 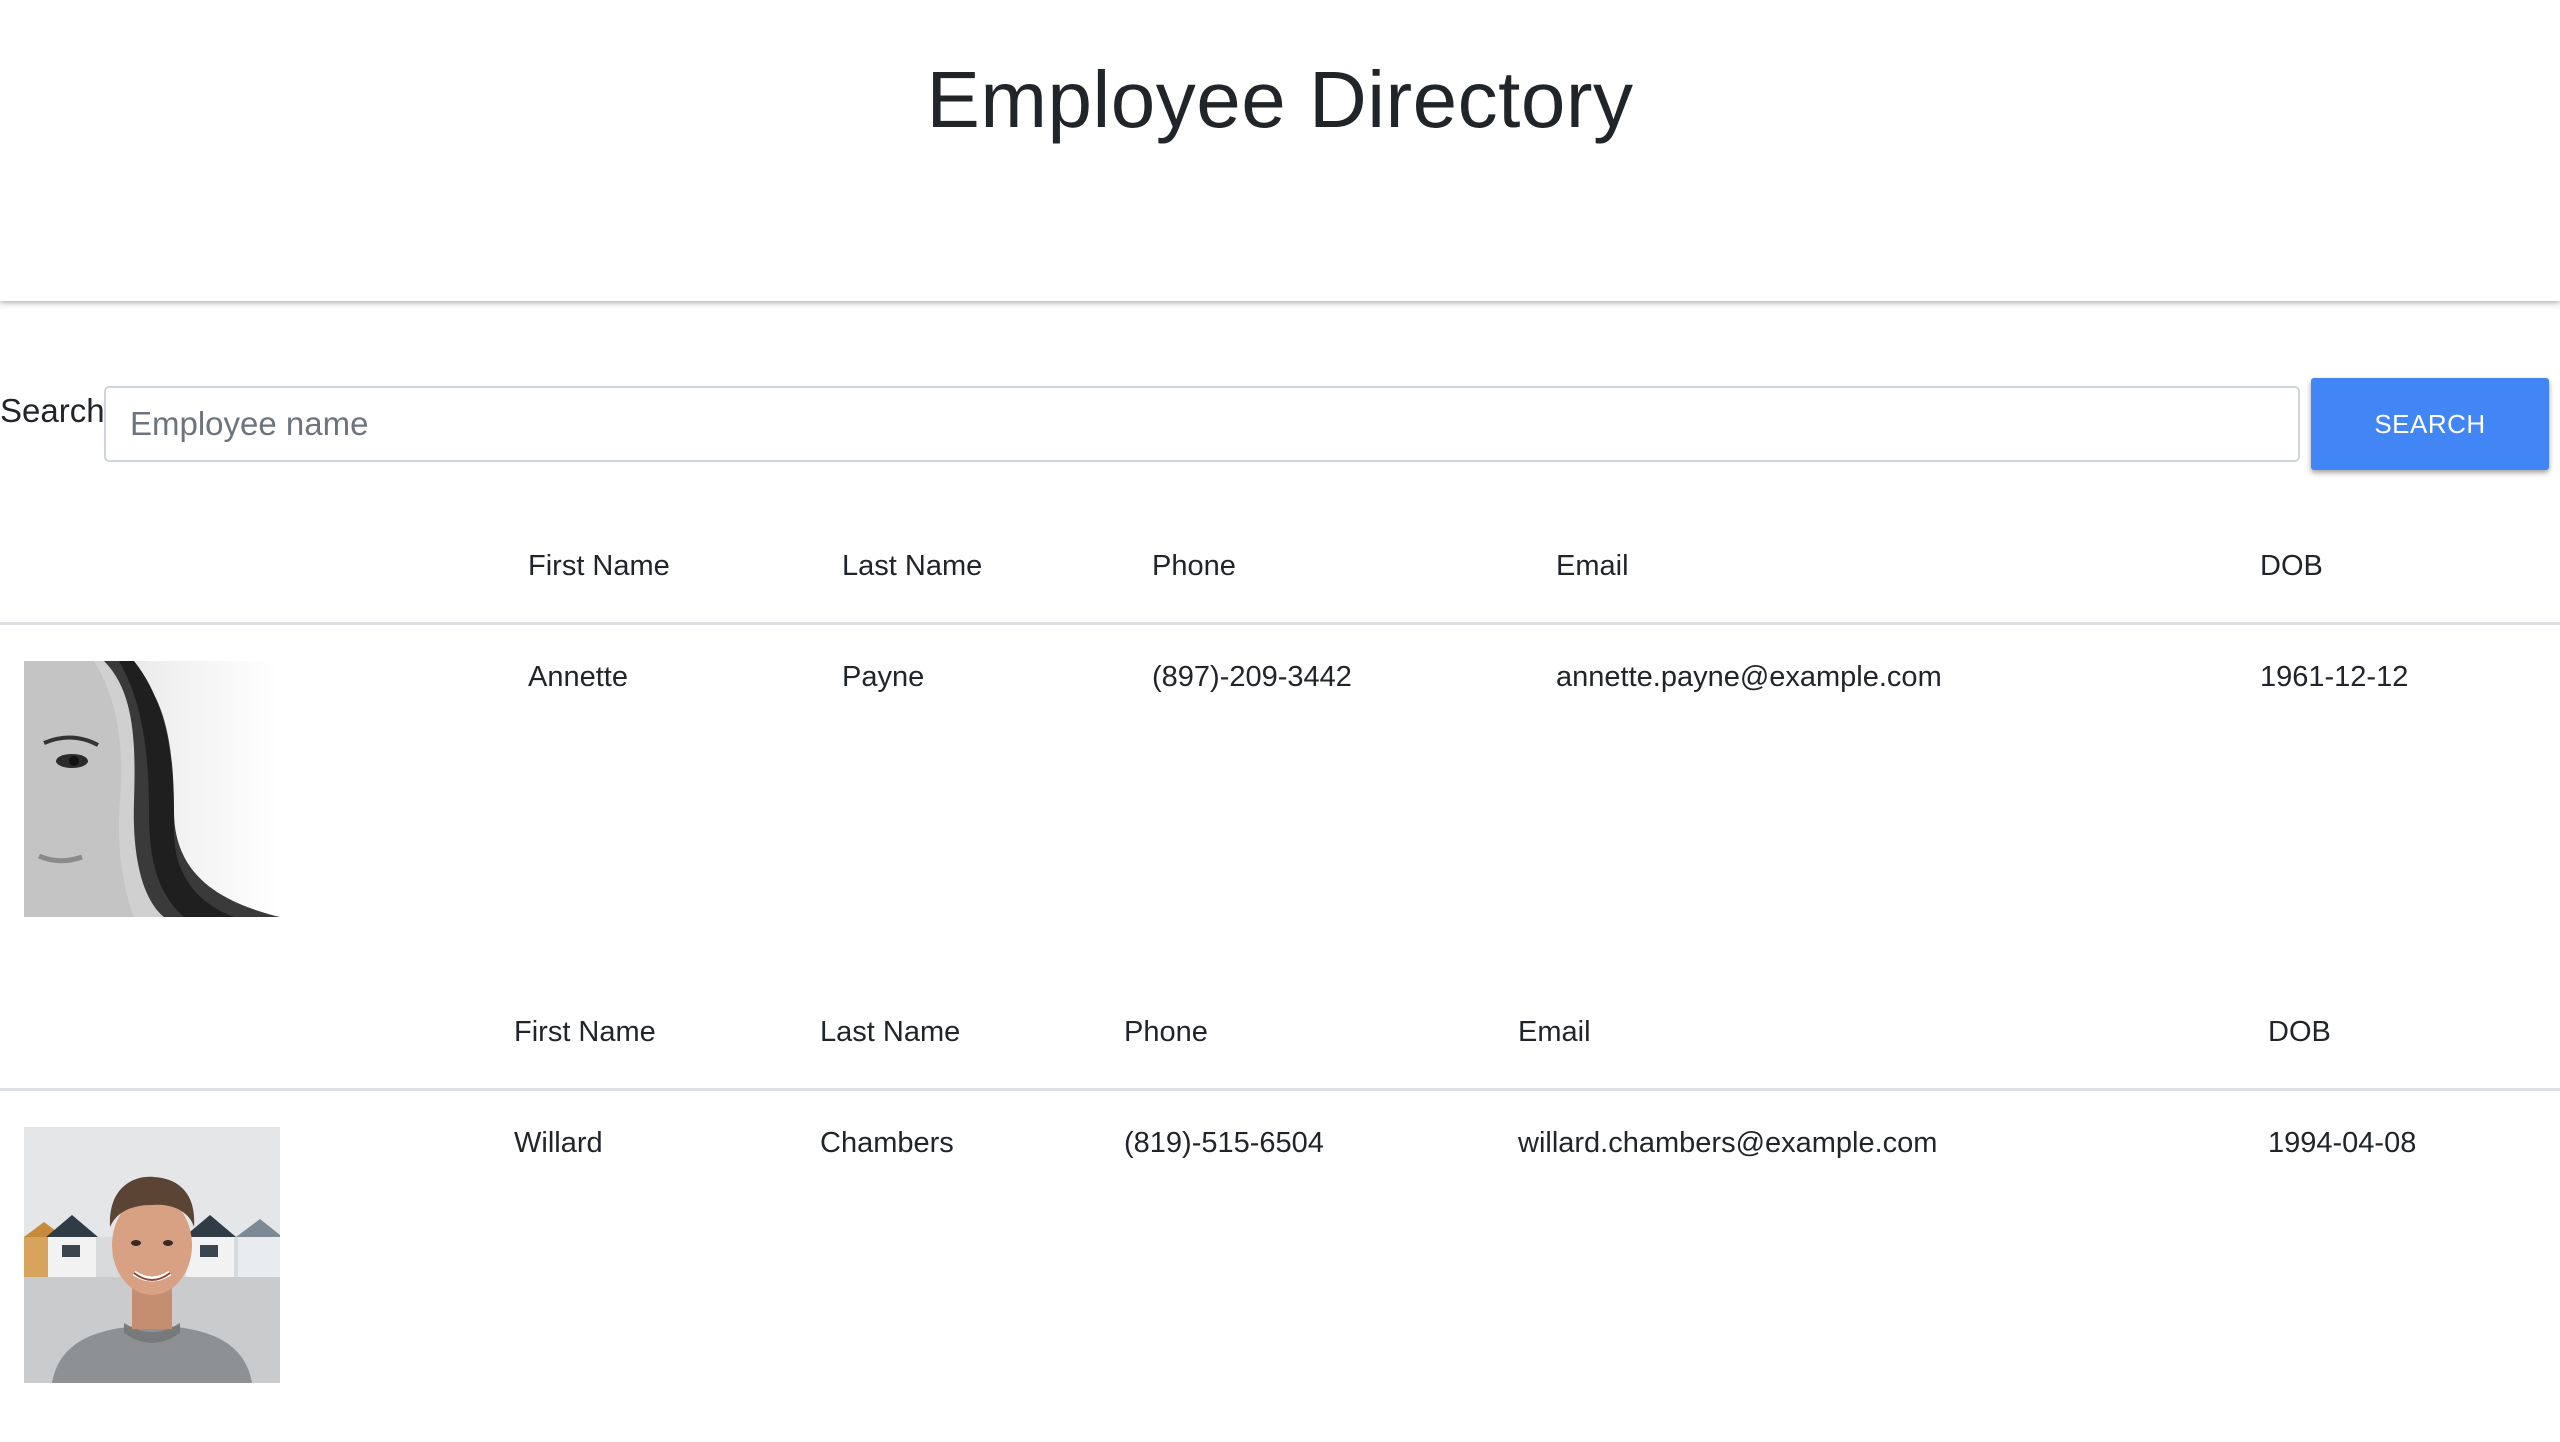 I want to click on employee-photo-woman-icon, so click(x=152, y=789).